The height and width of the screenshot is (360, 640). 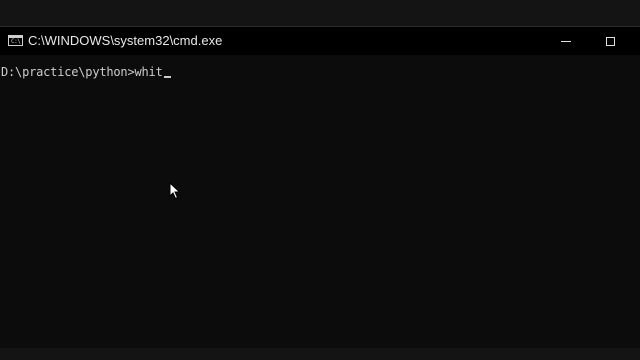 What do you see at coordinates (167, 77) in the screenshot?
I see `text-cursor` at bounding box center [167, 77].